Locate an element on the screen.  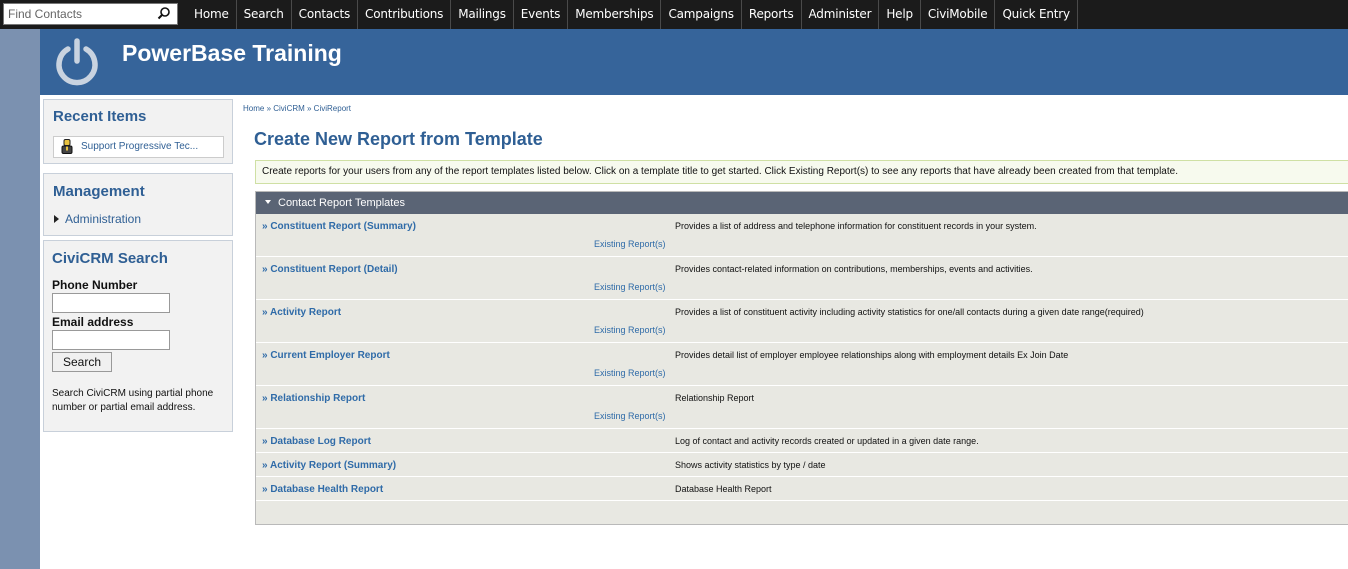
menu-memberships: Memberships is located at coordinates (613, 14).